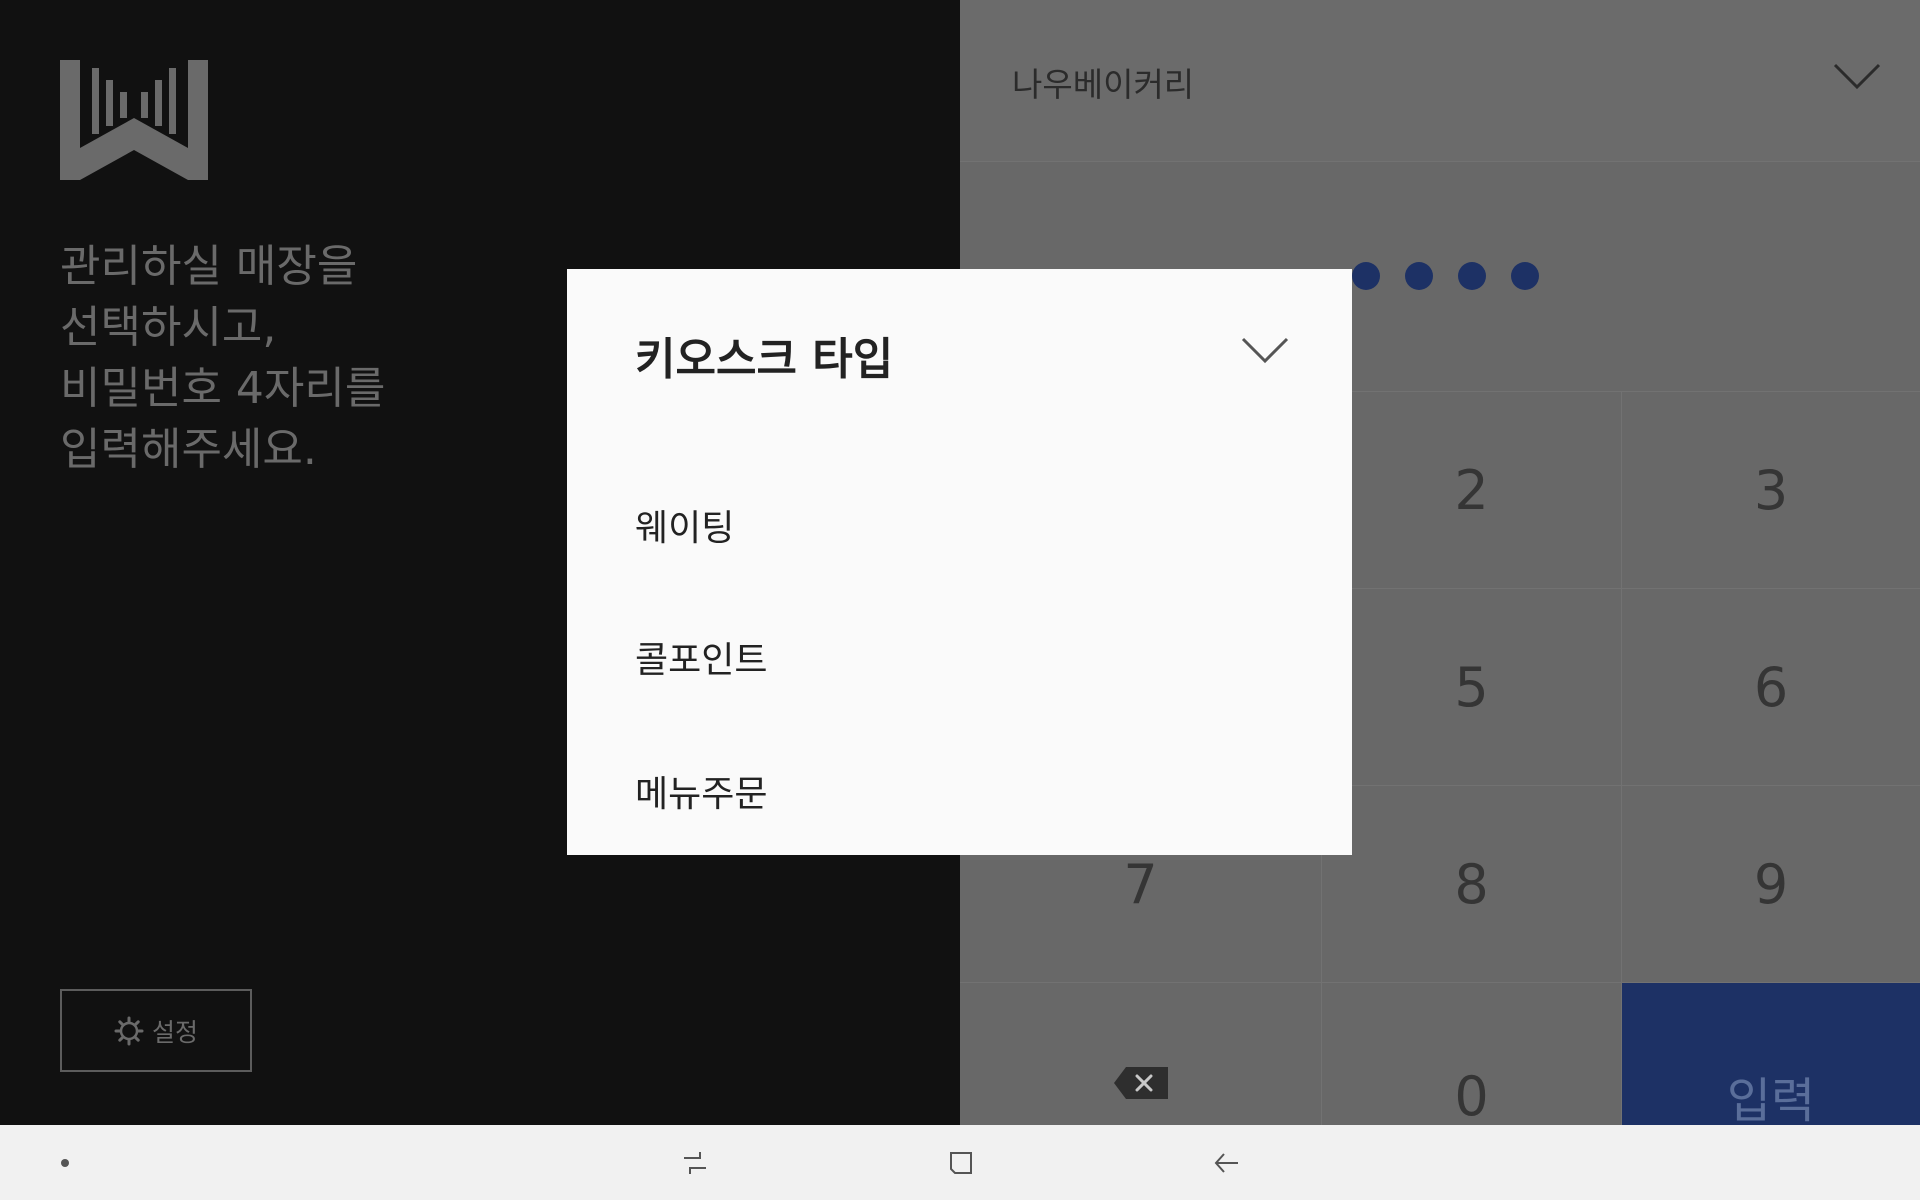 This screenshot has height=1200, width=1920. What do you see at coordinates (1771, 687) in the screenshot?
I see `key-6: 6` at bounding box center [1771, 687].